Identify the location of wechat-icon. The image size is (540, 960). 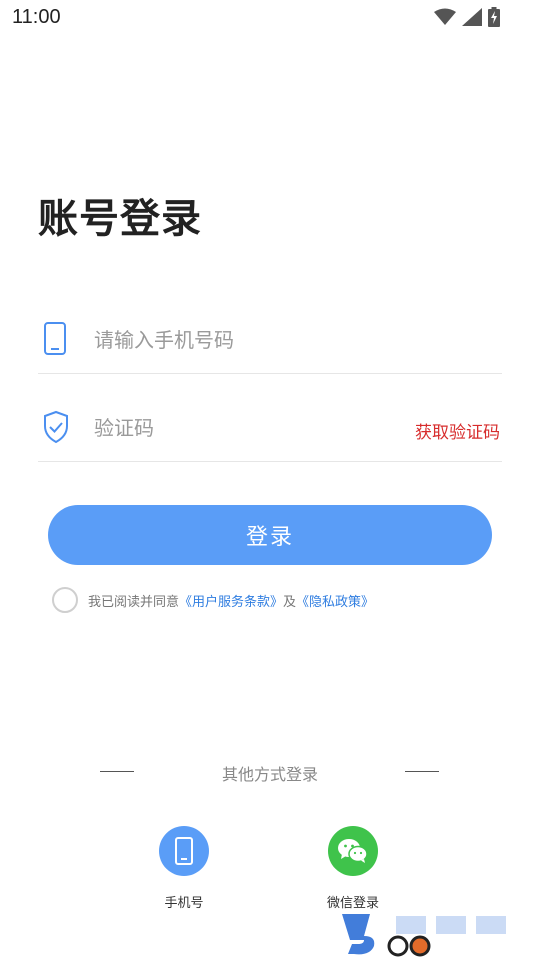
(353, 851).